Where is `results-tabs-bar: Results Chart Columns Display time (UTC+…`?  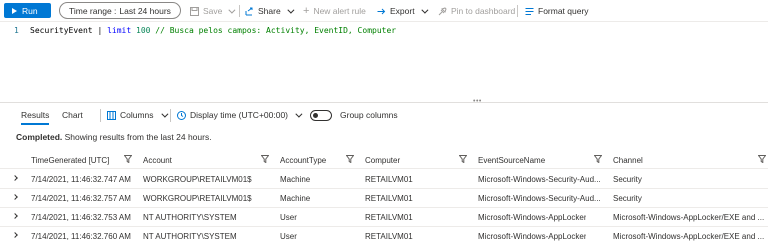
results-tabs-bar: Results Chart Columns Display time (UTC+… is located at coordinates (384, 116).